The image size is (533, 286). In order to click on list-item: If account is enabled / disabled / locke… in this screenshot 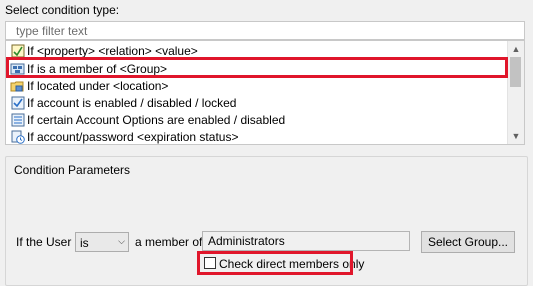, I will do `click(257, 102)`.